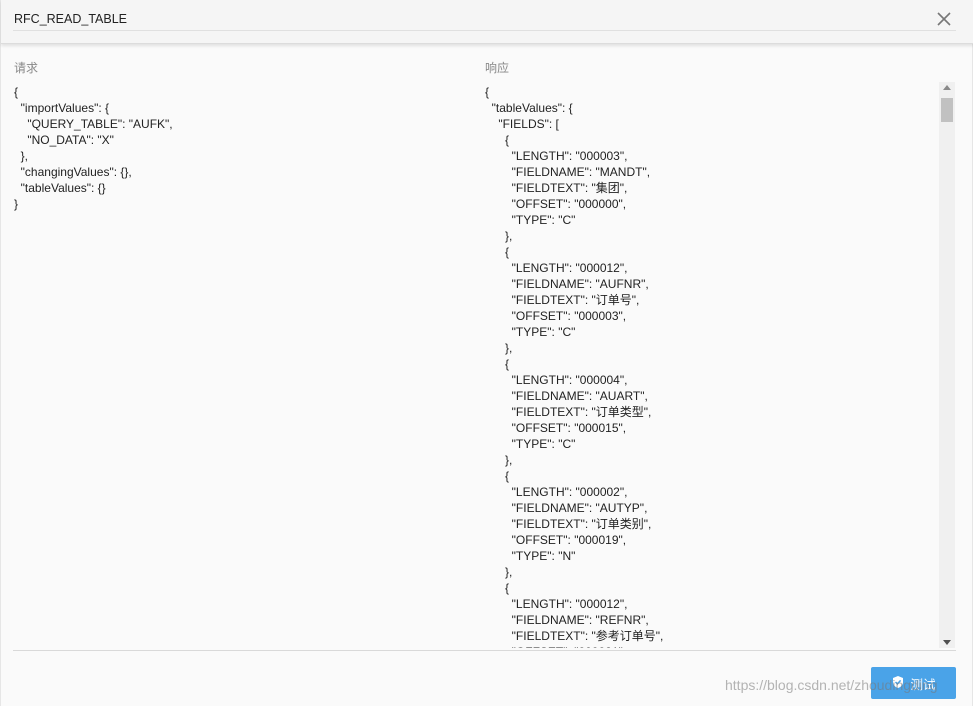 The height and width of the screenshot is (706, 973). Describe the element at coordinates (898, 683) in the screenshot. I see `shield-check-icon` at that location.